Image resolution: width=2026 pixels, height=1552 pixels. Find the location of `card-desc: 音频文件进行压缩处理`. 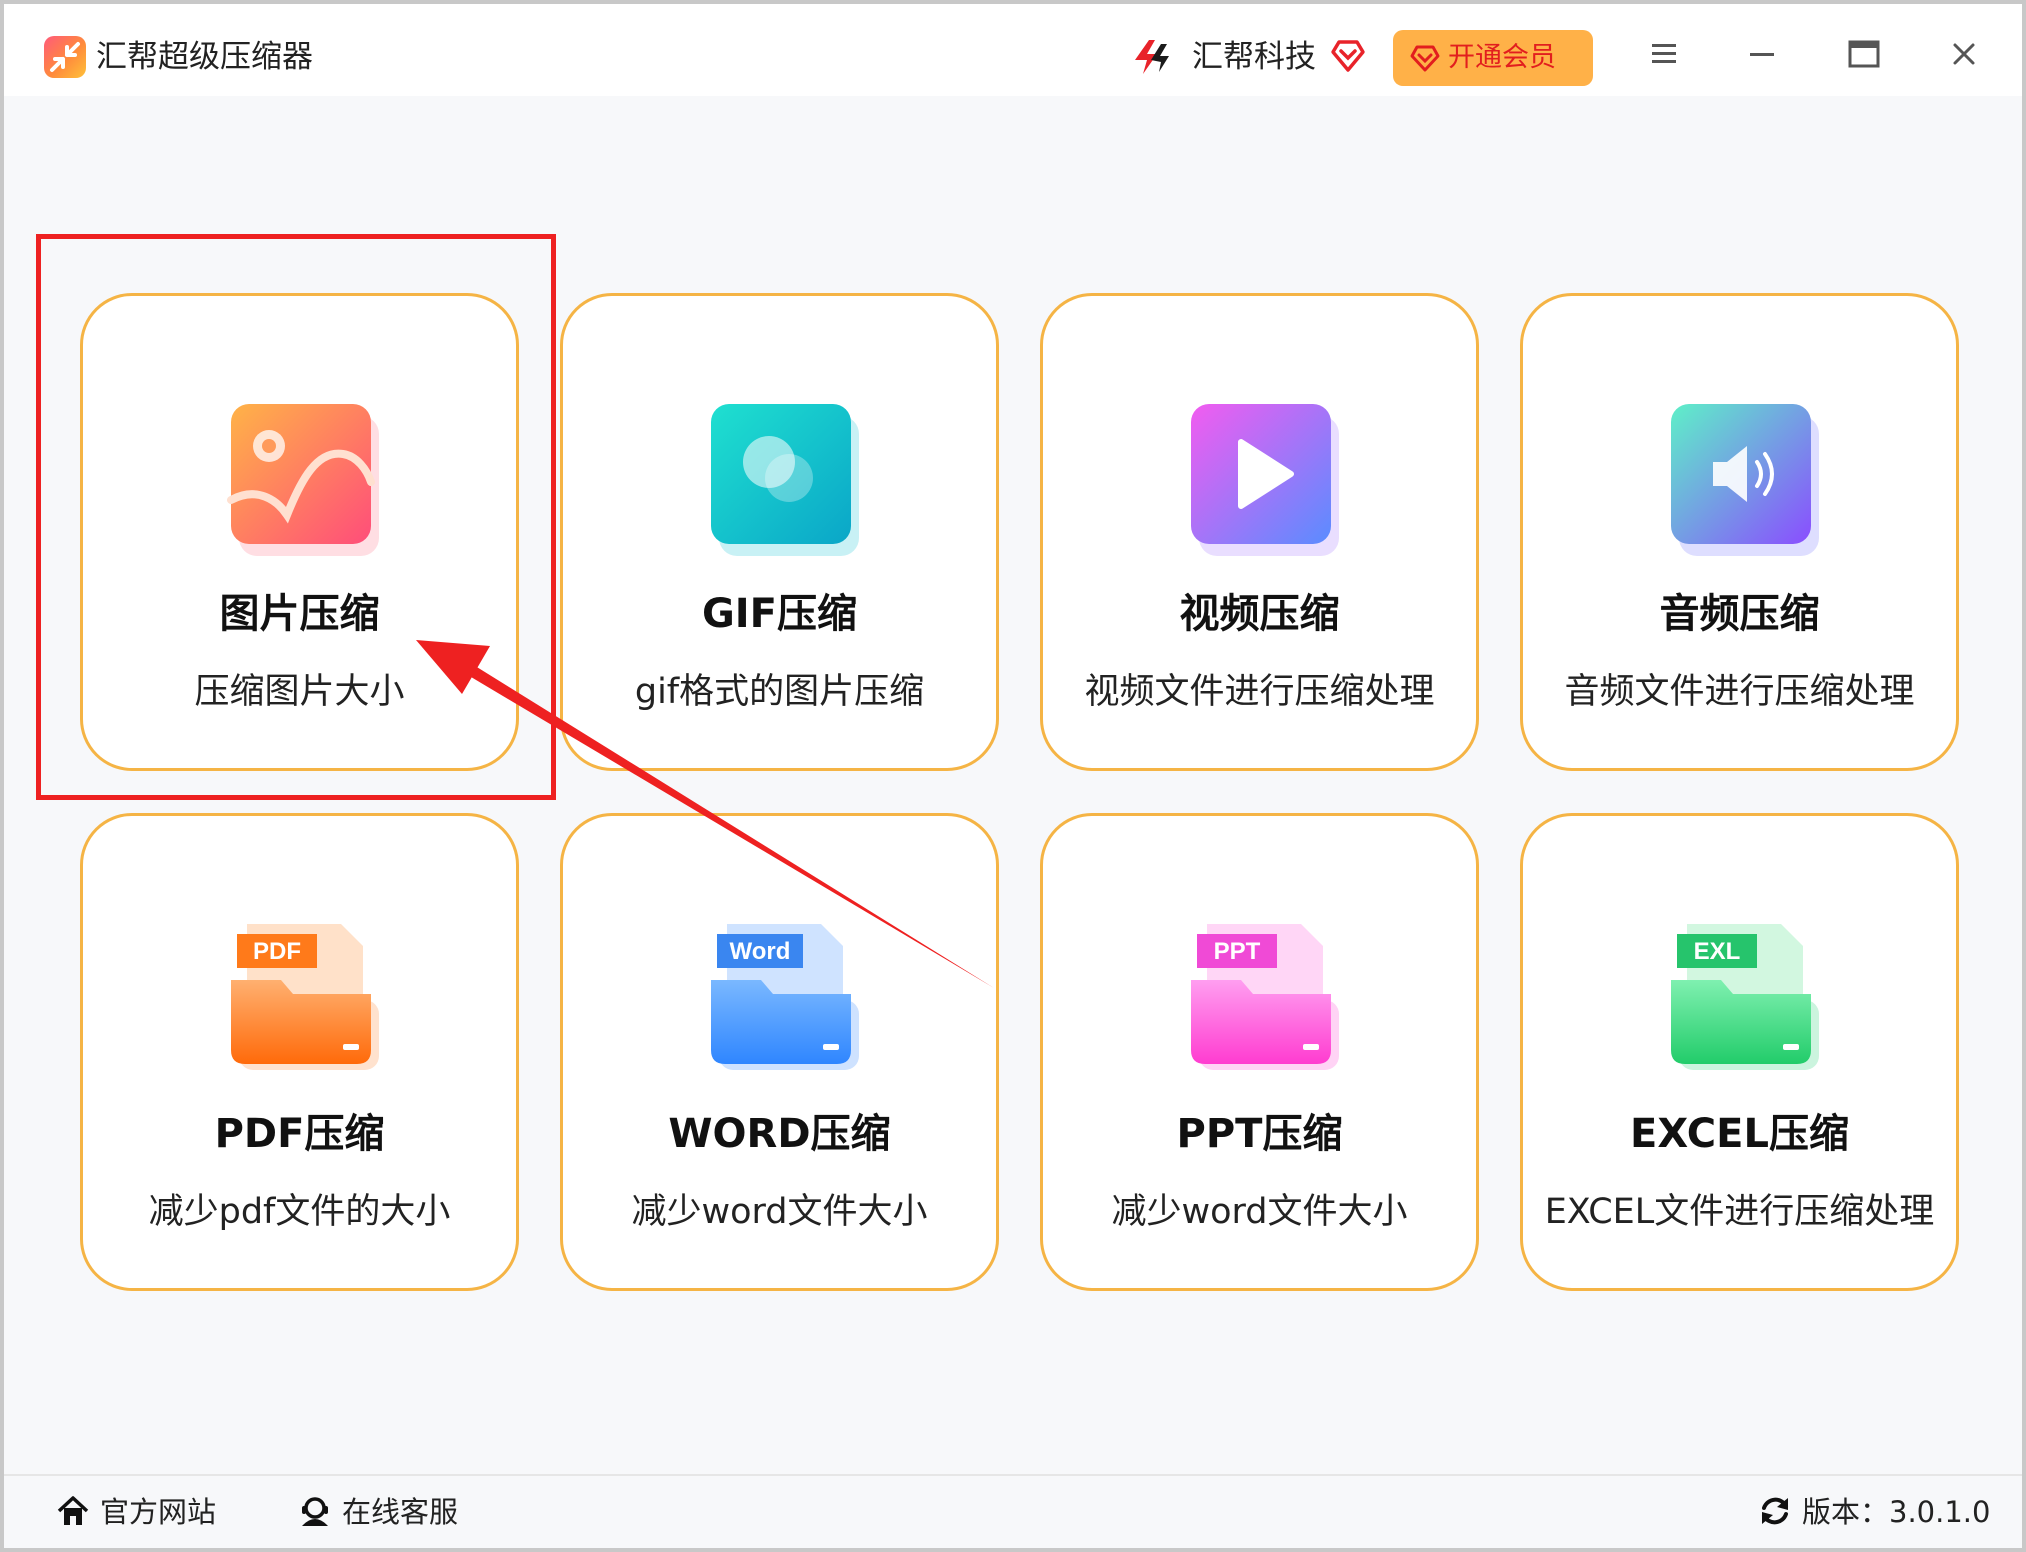

card-desc: 音频文件进行压缩处理 is located at coordinates (1739, 692).